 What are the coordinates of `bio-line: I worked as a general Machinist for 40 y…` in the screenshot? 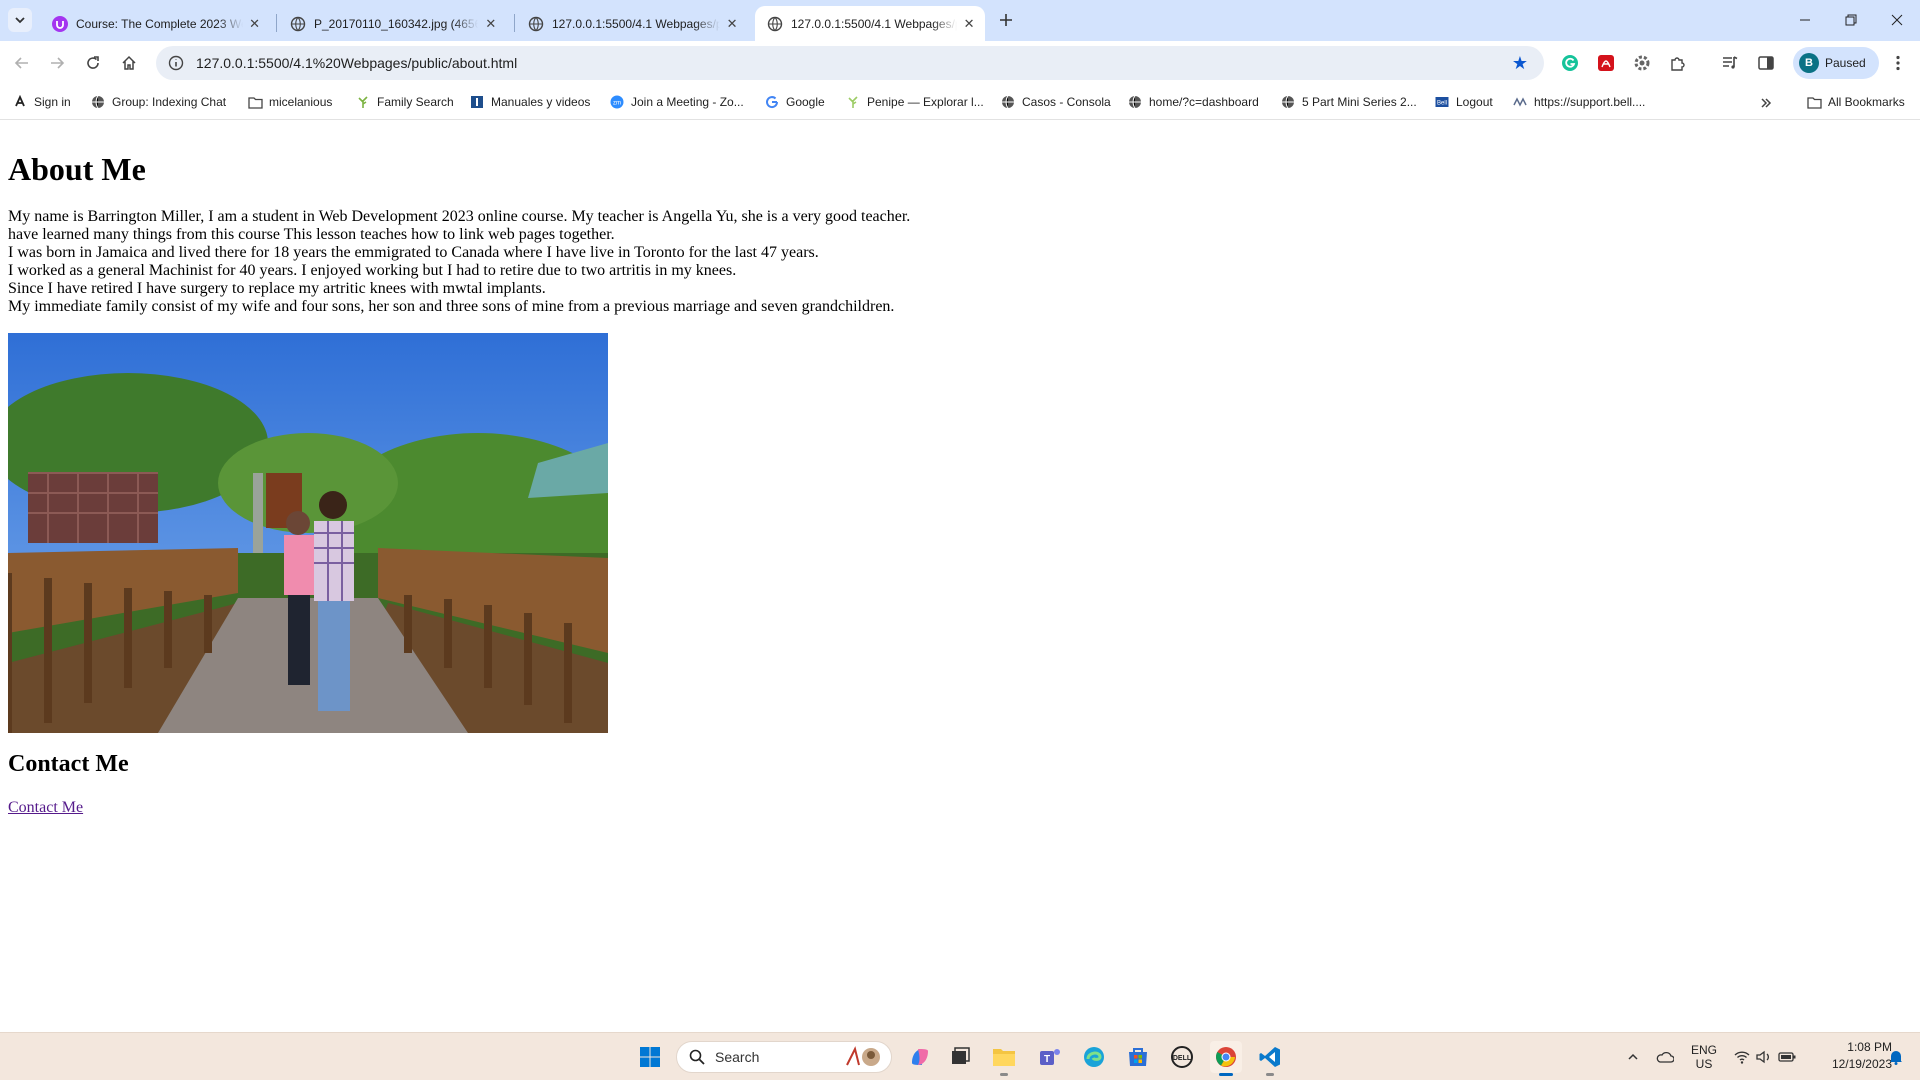 It's located at (372, 270).